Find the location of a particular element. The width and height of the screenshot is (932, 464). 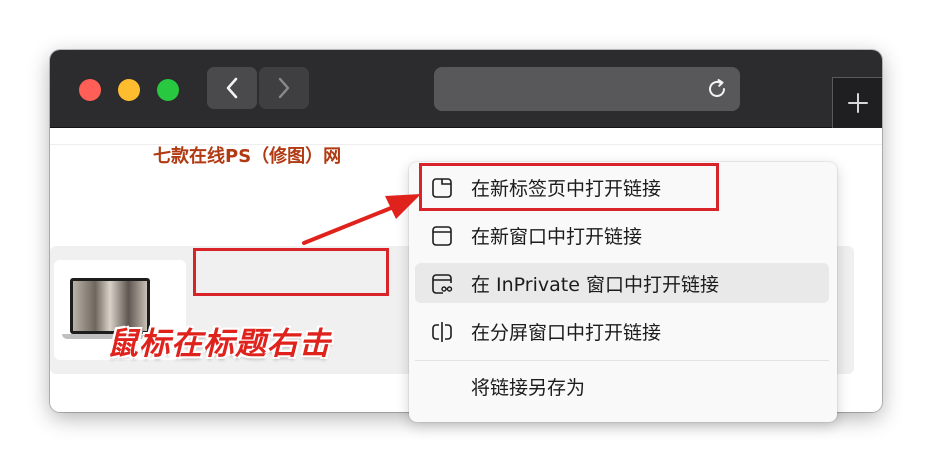

forward-button is located at coordinates (284, 88).